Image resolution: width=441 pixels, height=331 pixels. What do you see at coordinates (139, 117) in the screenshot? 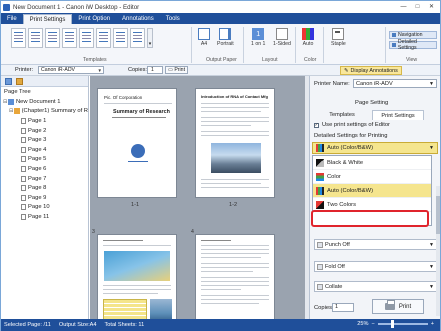
I see `title-underline` at bounding box center [139, 117].